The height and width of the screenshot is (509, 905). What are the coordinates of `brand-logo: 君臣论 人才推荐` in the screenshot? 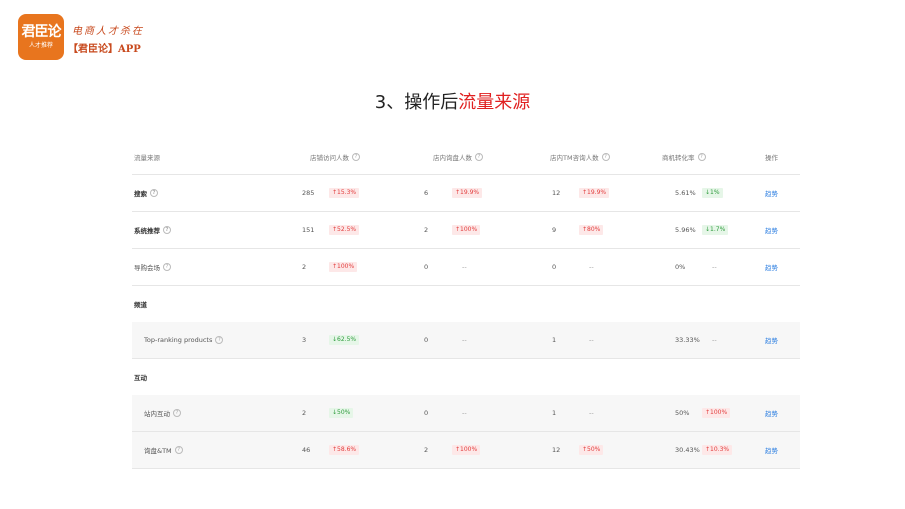 It's located at (41, 37).